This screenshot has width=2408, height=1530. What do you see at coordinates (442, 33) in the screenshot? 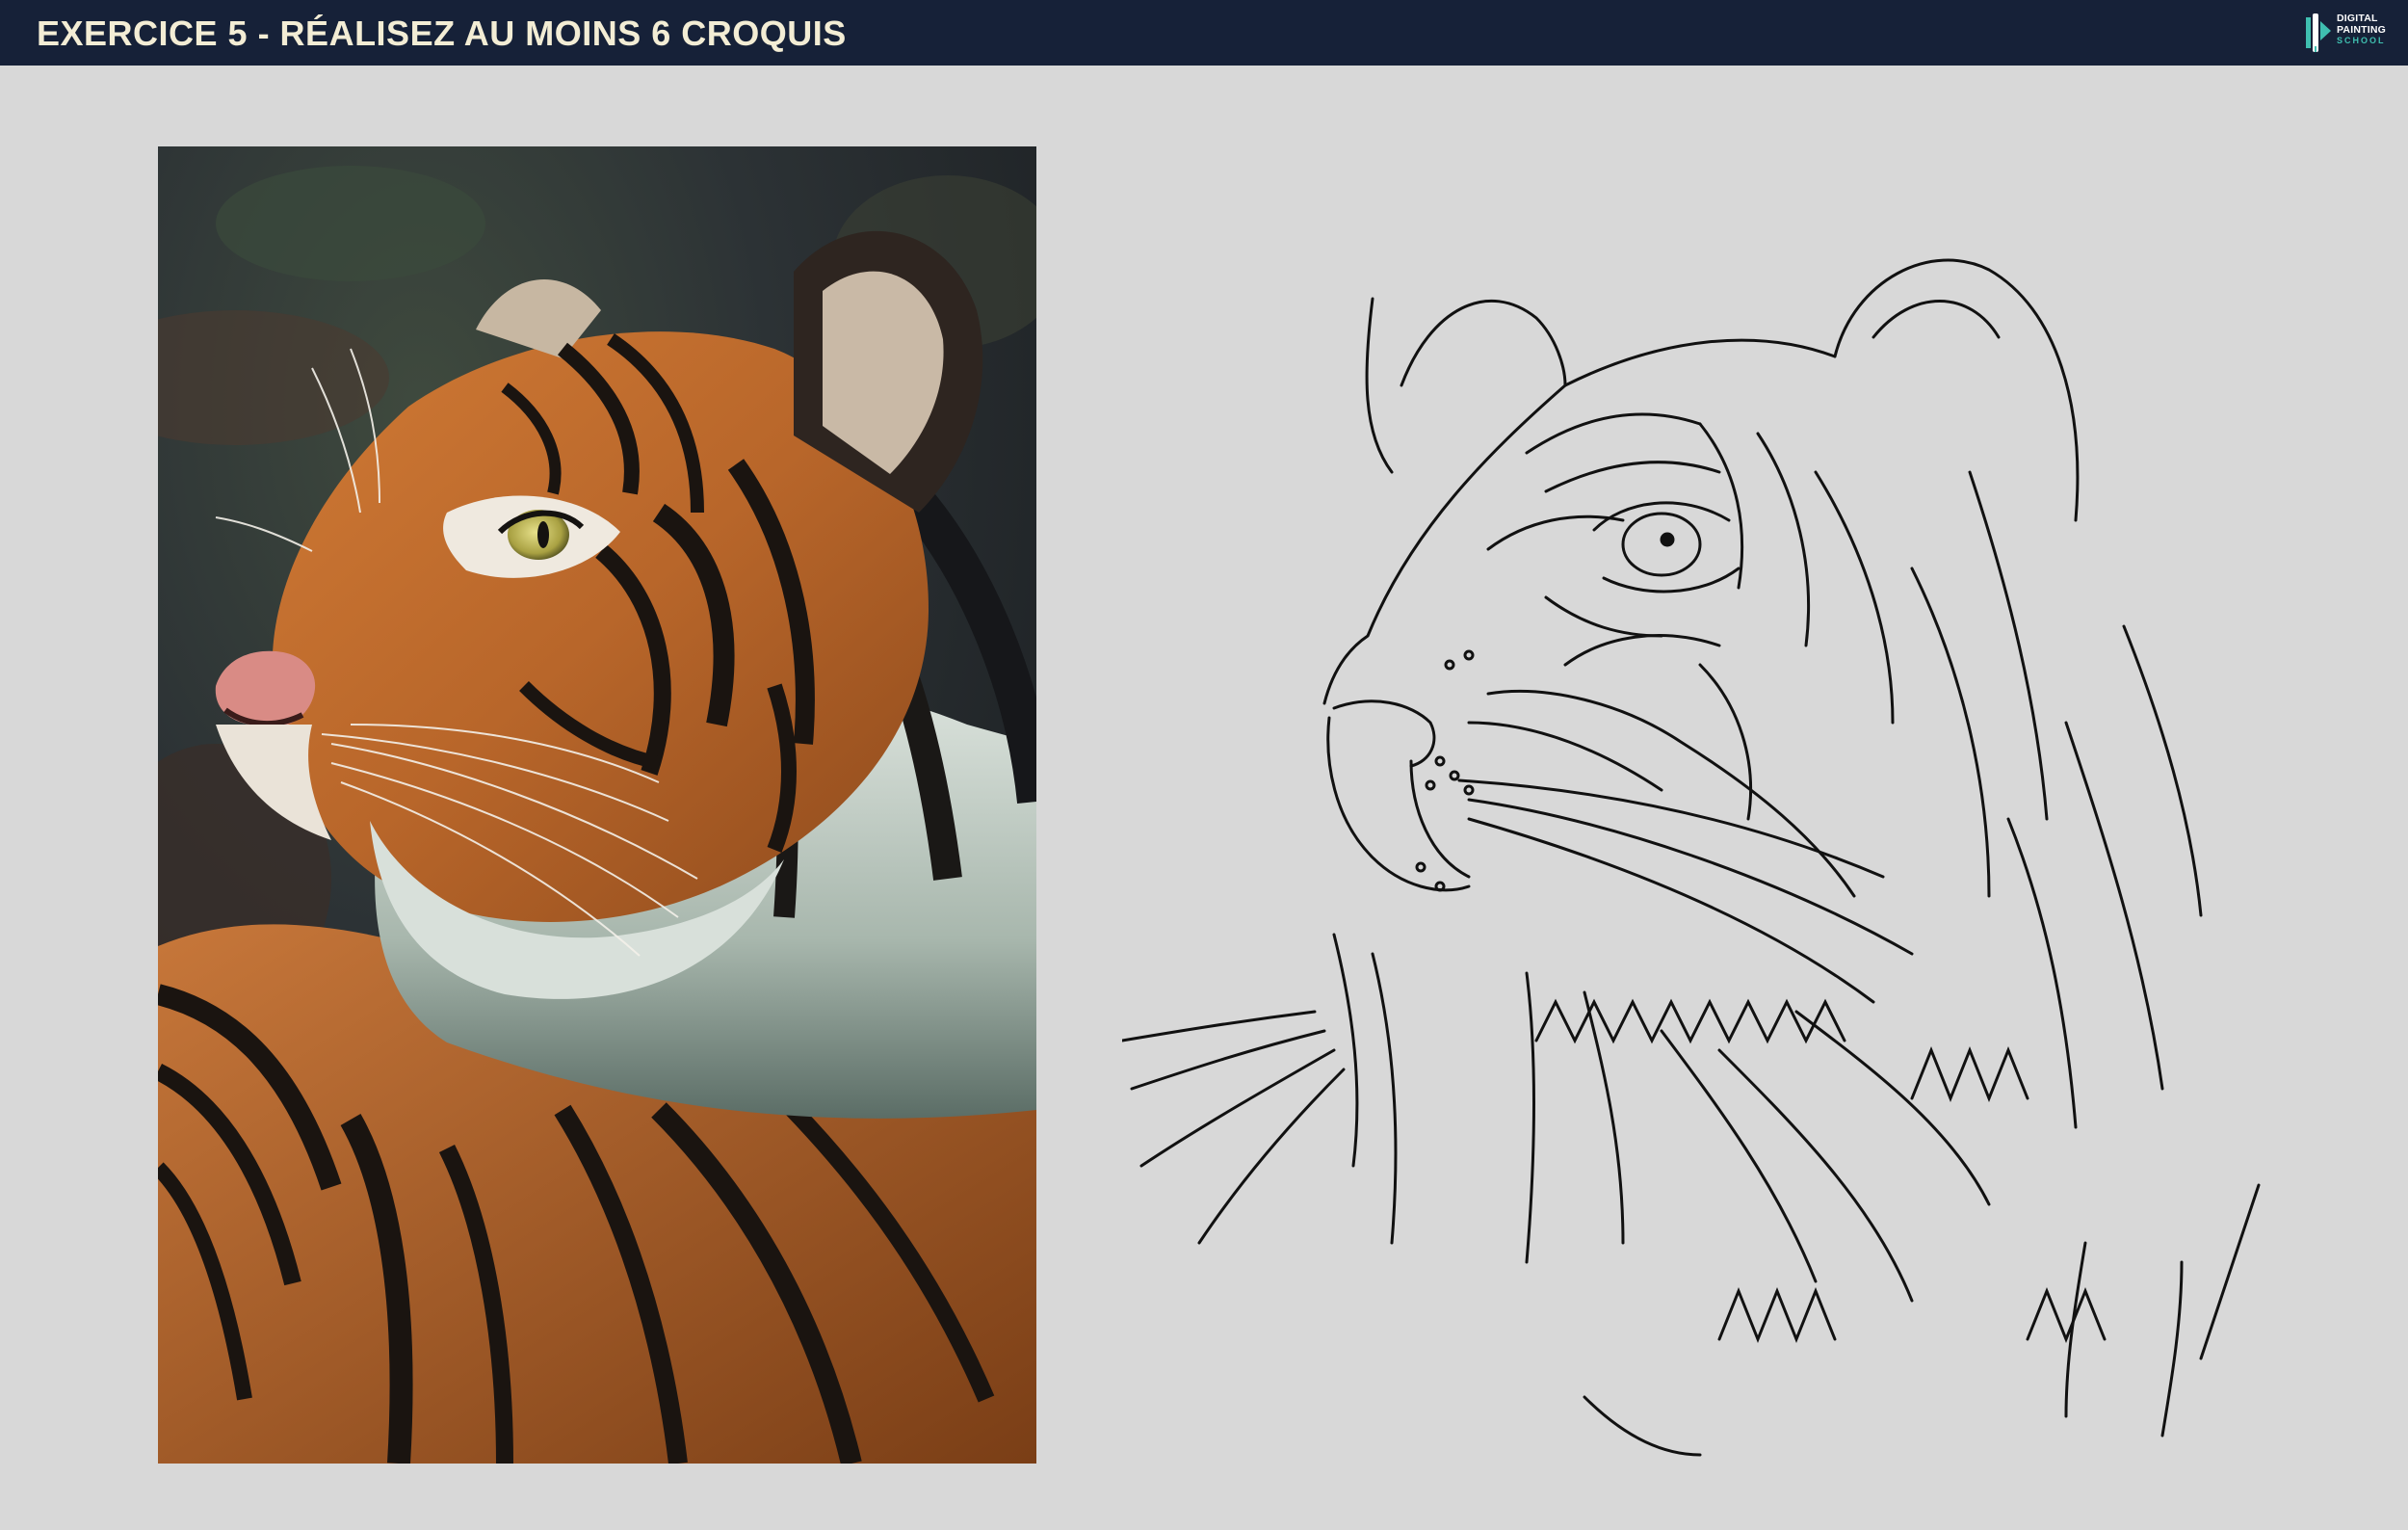
I see `page-title: EXERCICE 5 - RÉALISEZ AU MOINS 6 CROQUIS` at bounding box center [442, 33].